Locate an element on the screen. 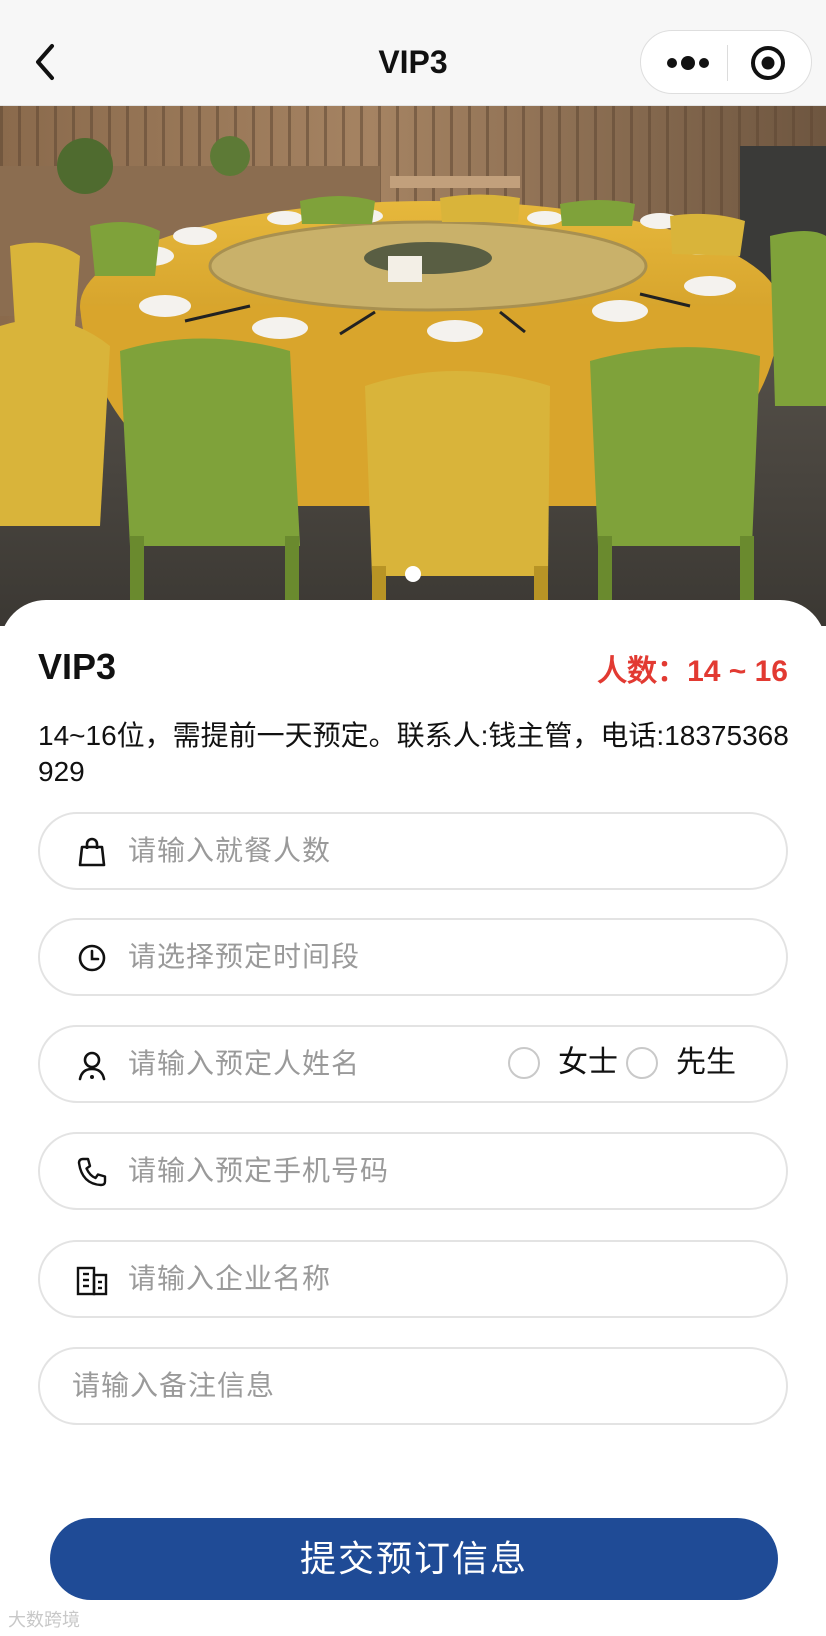 Image resolution: width=826 pixels, height=1636 pixels. company-input: 请输入企业名称 is located at coordinates (413, 1279).